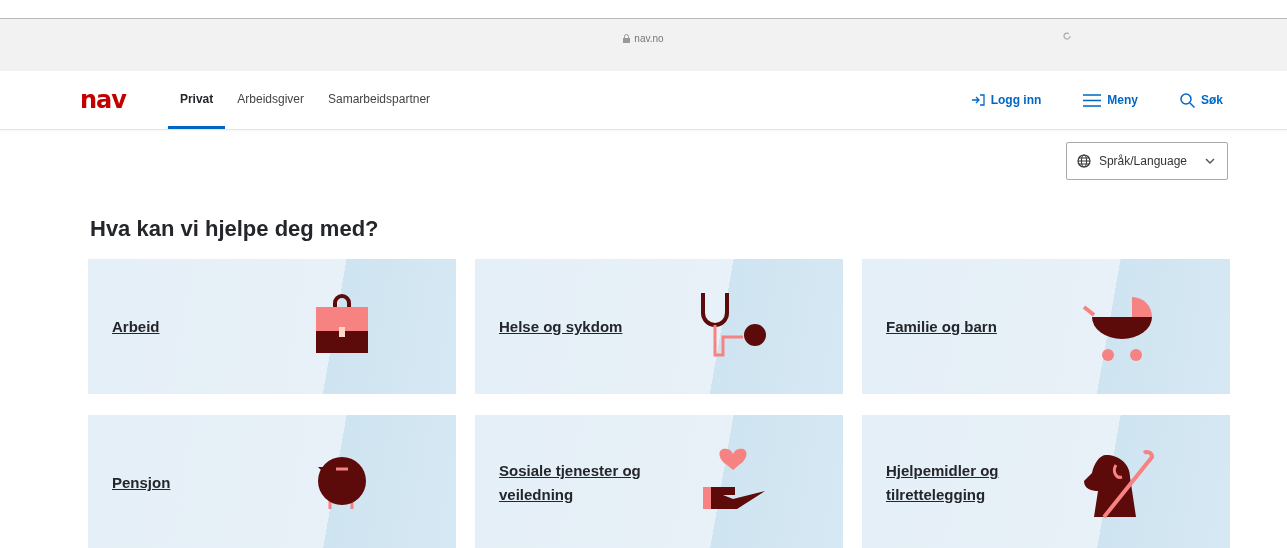 The width and height of the screenshot is (1287, 548). Describe the element at coordinates (235, 229) in the screenshot. I see `page-heading: Hva kan vi hjelpe deg med?` at that location.